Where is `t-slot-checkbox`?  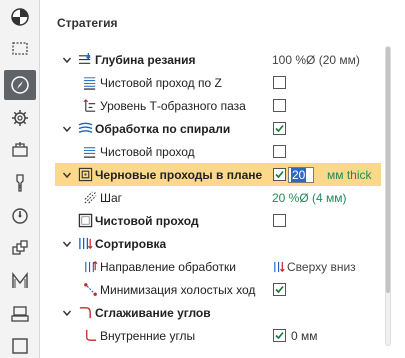 t-slot-checkbox is located at coordinates (279, 105).